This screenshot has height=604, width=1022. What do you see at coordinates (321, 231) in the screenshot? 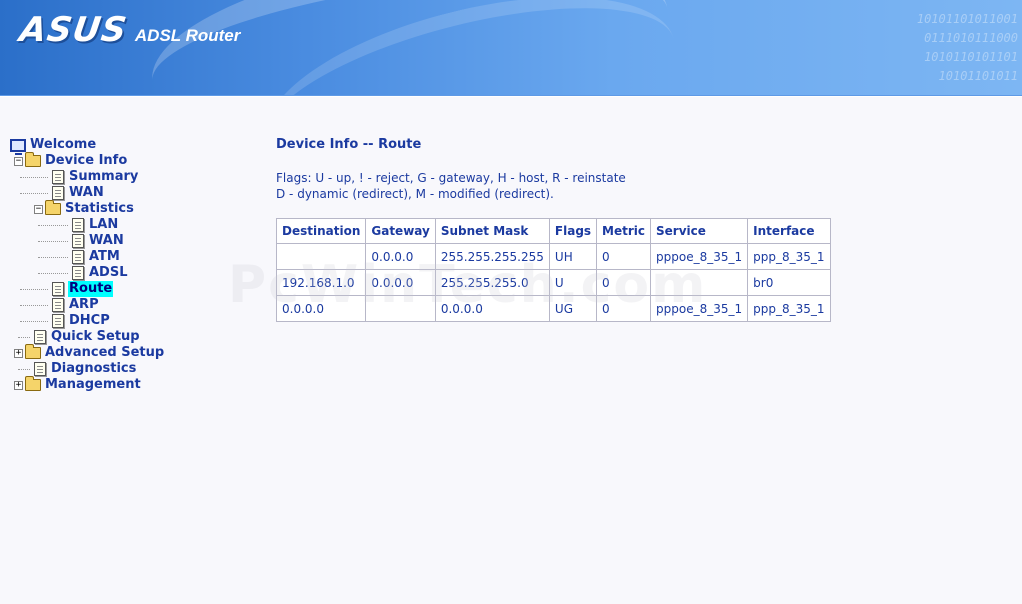
I see `column-header: Destination` at bounding box center [321, 231].